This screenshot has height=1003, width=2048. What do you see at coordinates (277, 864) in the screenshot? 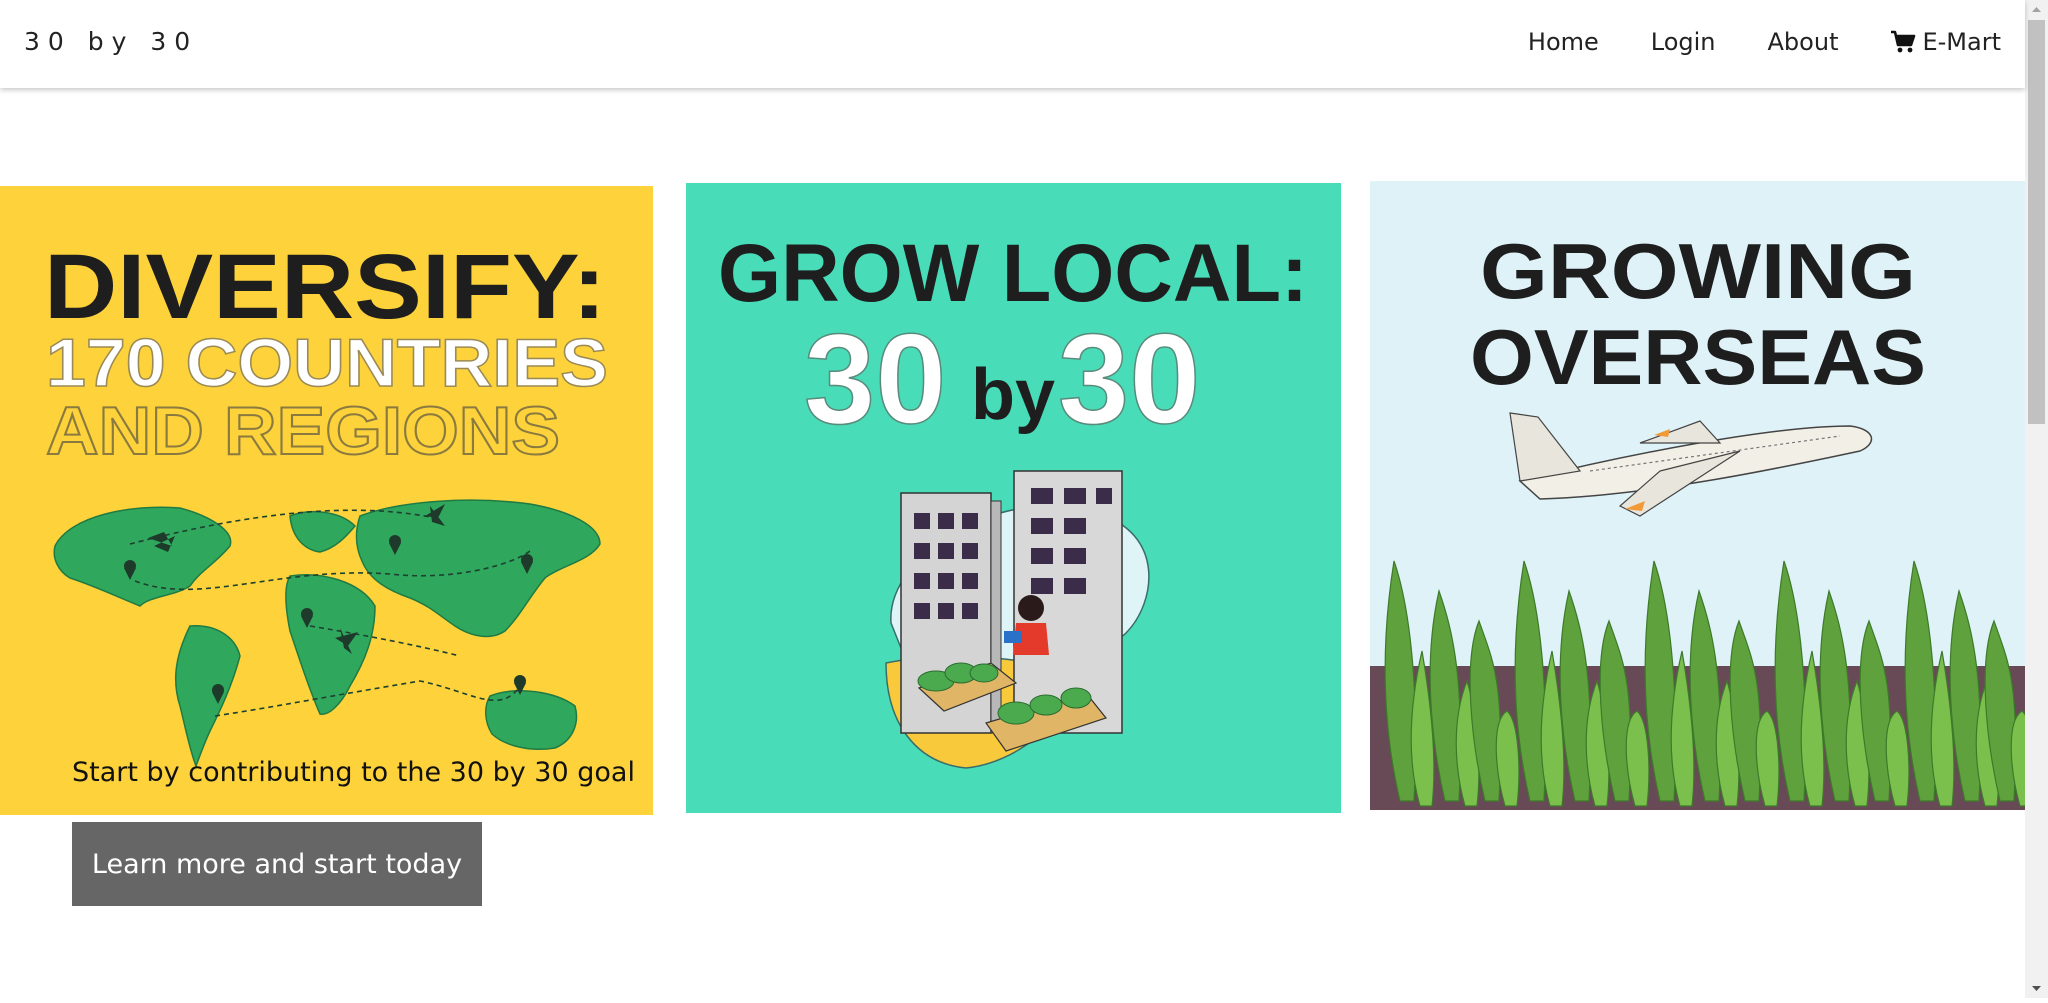
I see `learn-more-button: Learn more and start today` at bounding box center [277, 864].